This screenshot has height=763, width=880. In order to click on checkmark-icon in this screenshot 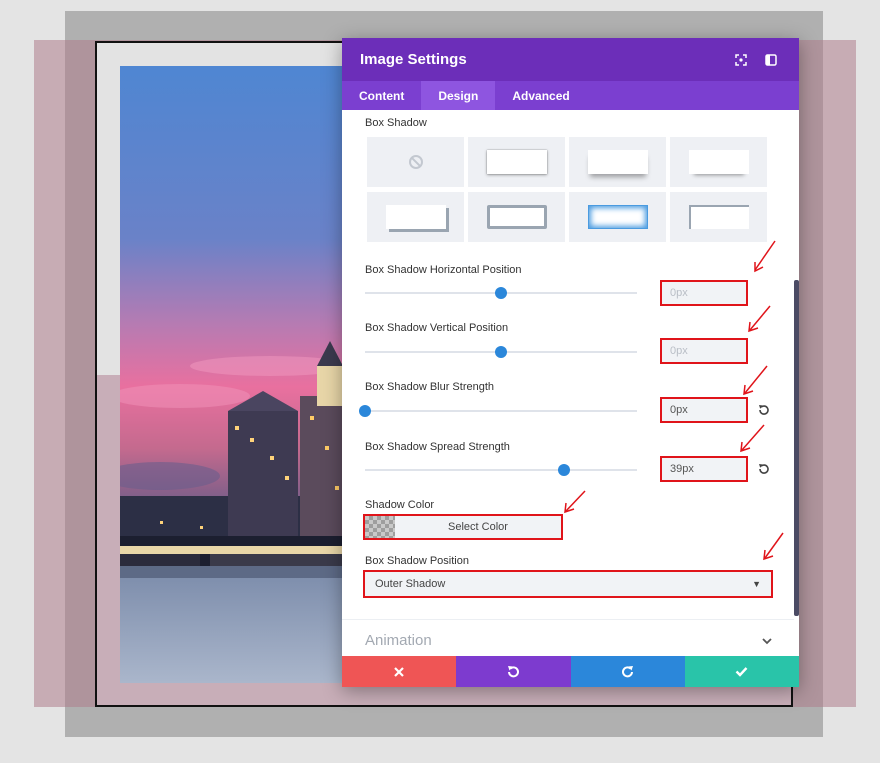, I will do `click(742, 672)`.